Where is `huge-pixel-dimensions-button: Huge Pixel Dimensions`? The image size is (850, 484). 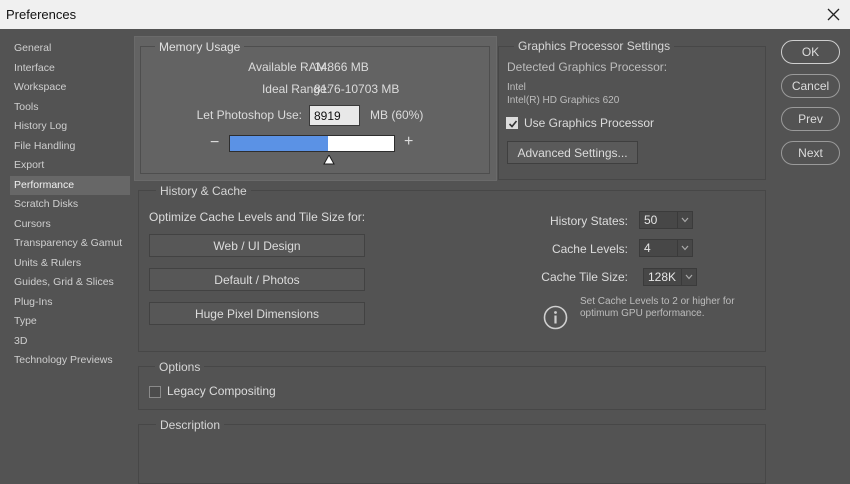
huge-pixel-dimensions-button: Huge Pixel Dimensions is located at coordinates (257, 313).